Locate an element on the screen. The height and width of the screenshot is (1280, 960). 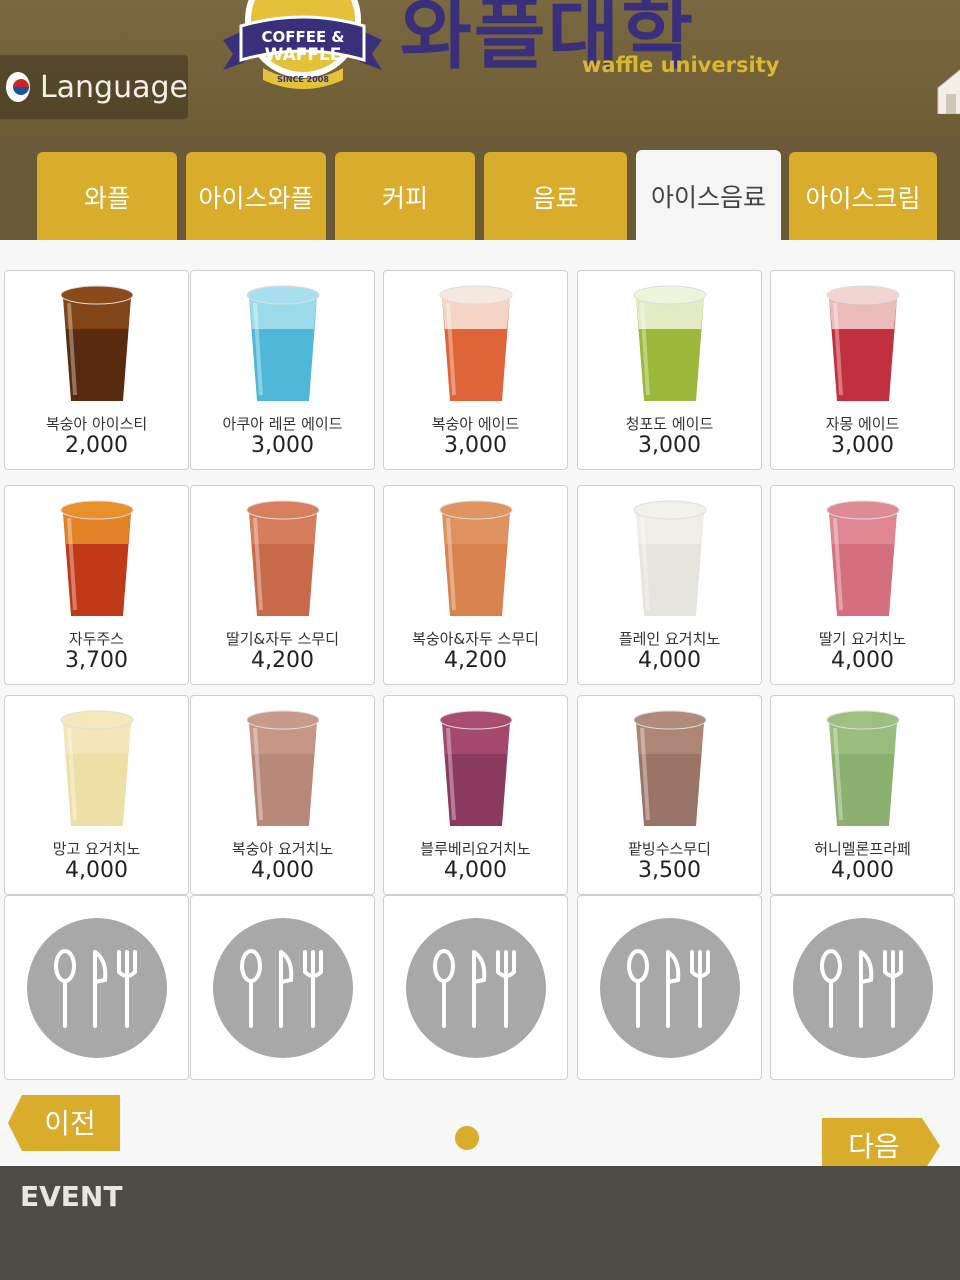
menu-item-card: 복숭아 요거치노 4,000 is located at coordinates (282, 795).